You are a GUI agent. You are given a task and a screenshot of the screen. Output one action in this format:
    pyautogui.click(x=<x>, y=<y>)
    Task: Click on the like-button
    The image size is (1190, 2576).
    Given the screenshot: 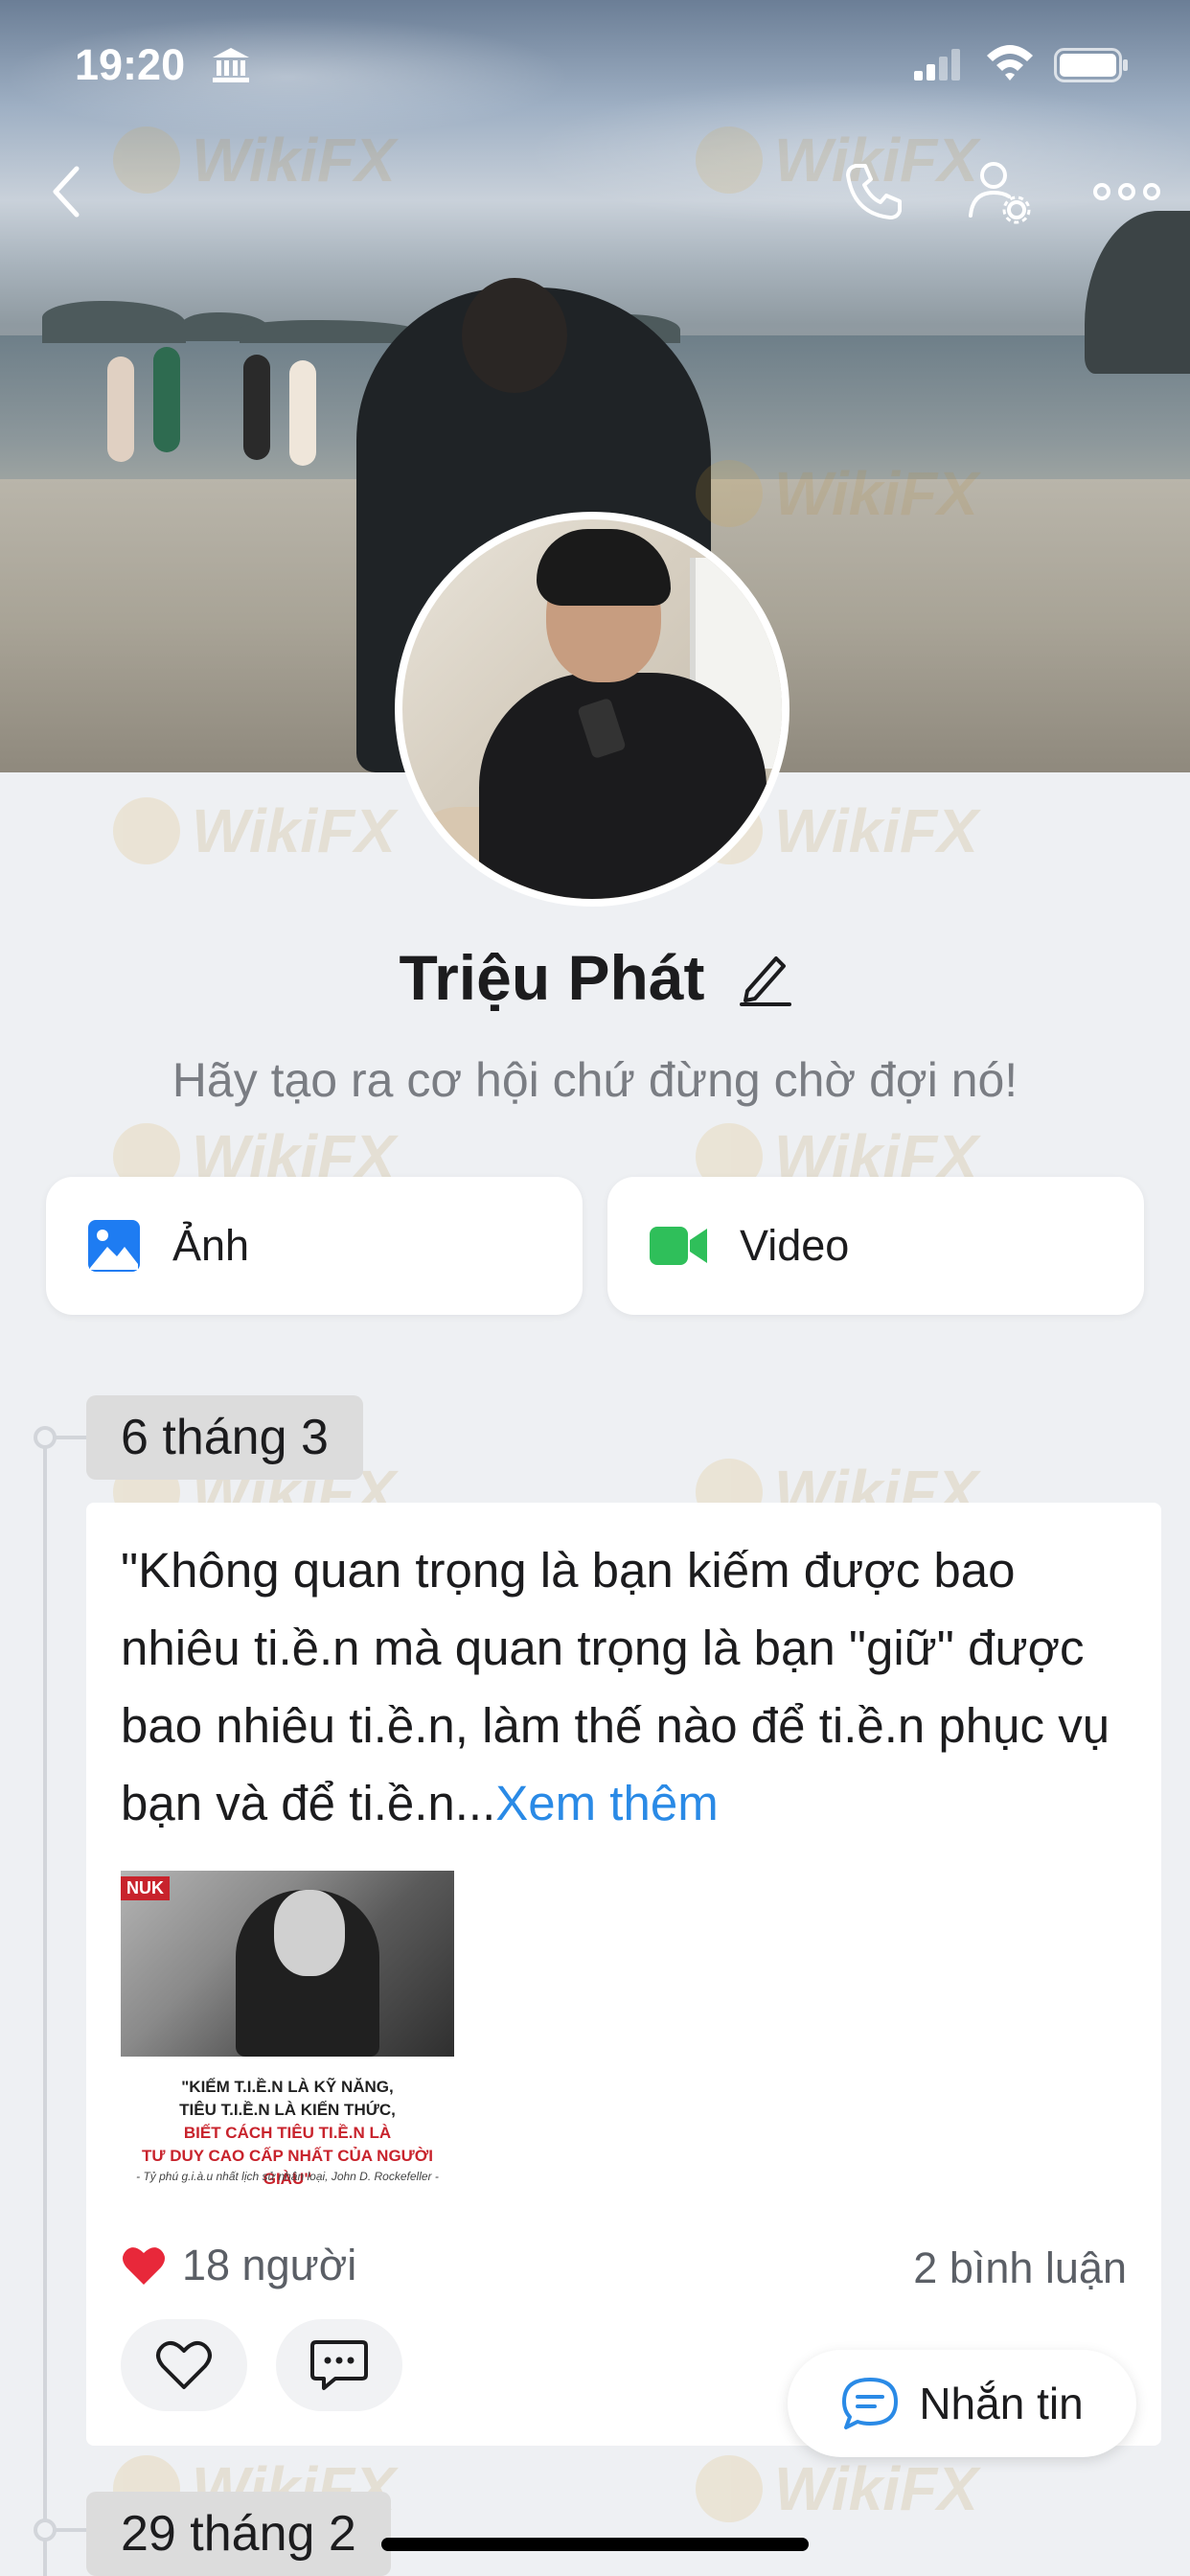 What is the action you would take?
    pyautogui.click(x=184, y=2365)
    